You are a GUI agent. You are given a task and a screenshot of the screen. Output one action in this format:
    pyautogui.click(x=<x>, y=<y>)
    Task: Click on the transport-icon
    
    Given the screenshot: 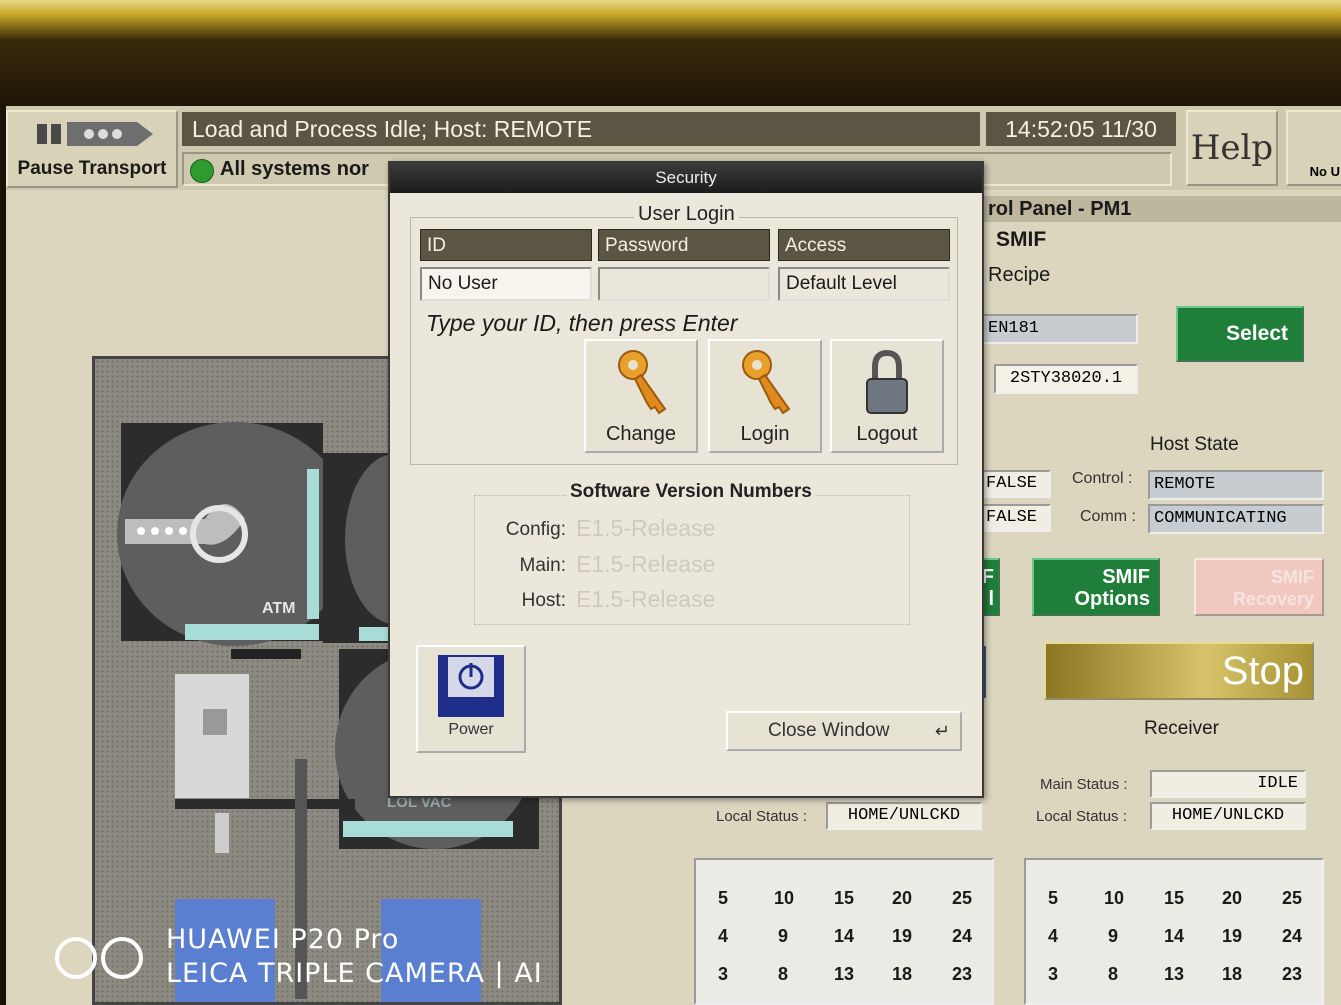 What is the action you would take?
    pyautogui.click(x=95, y=134)
    